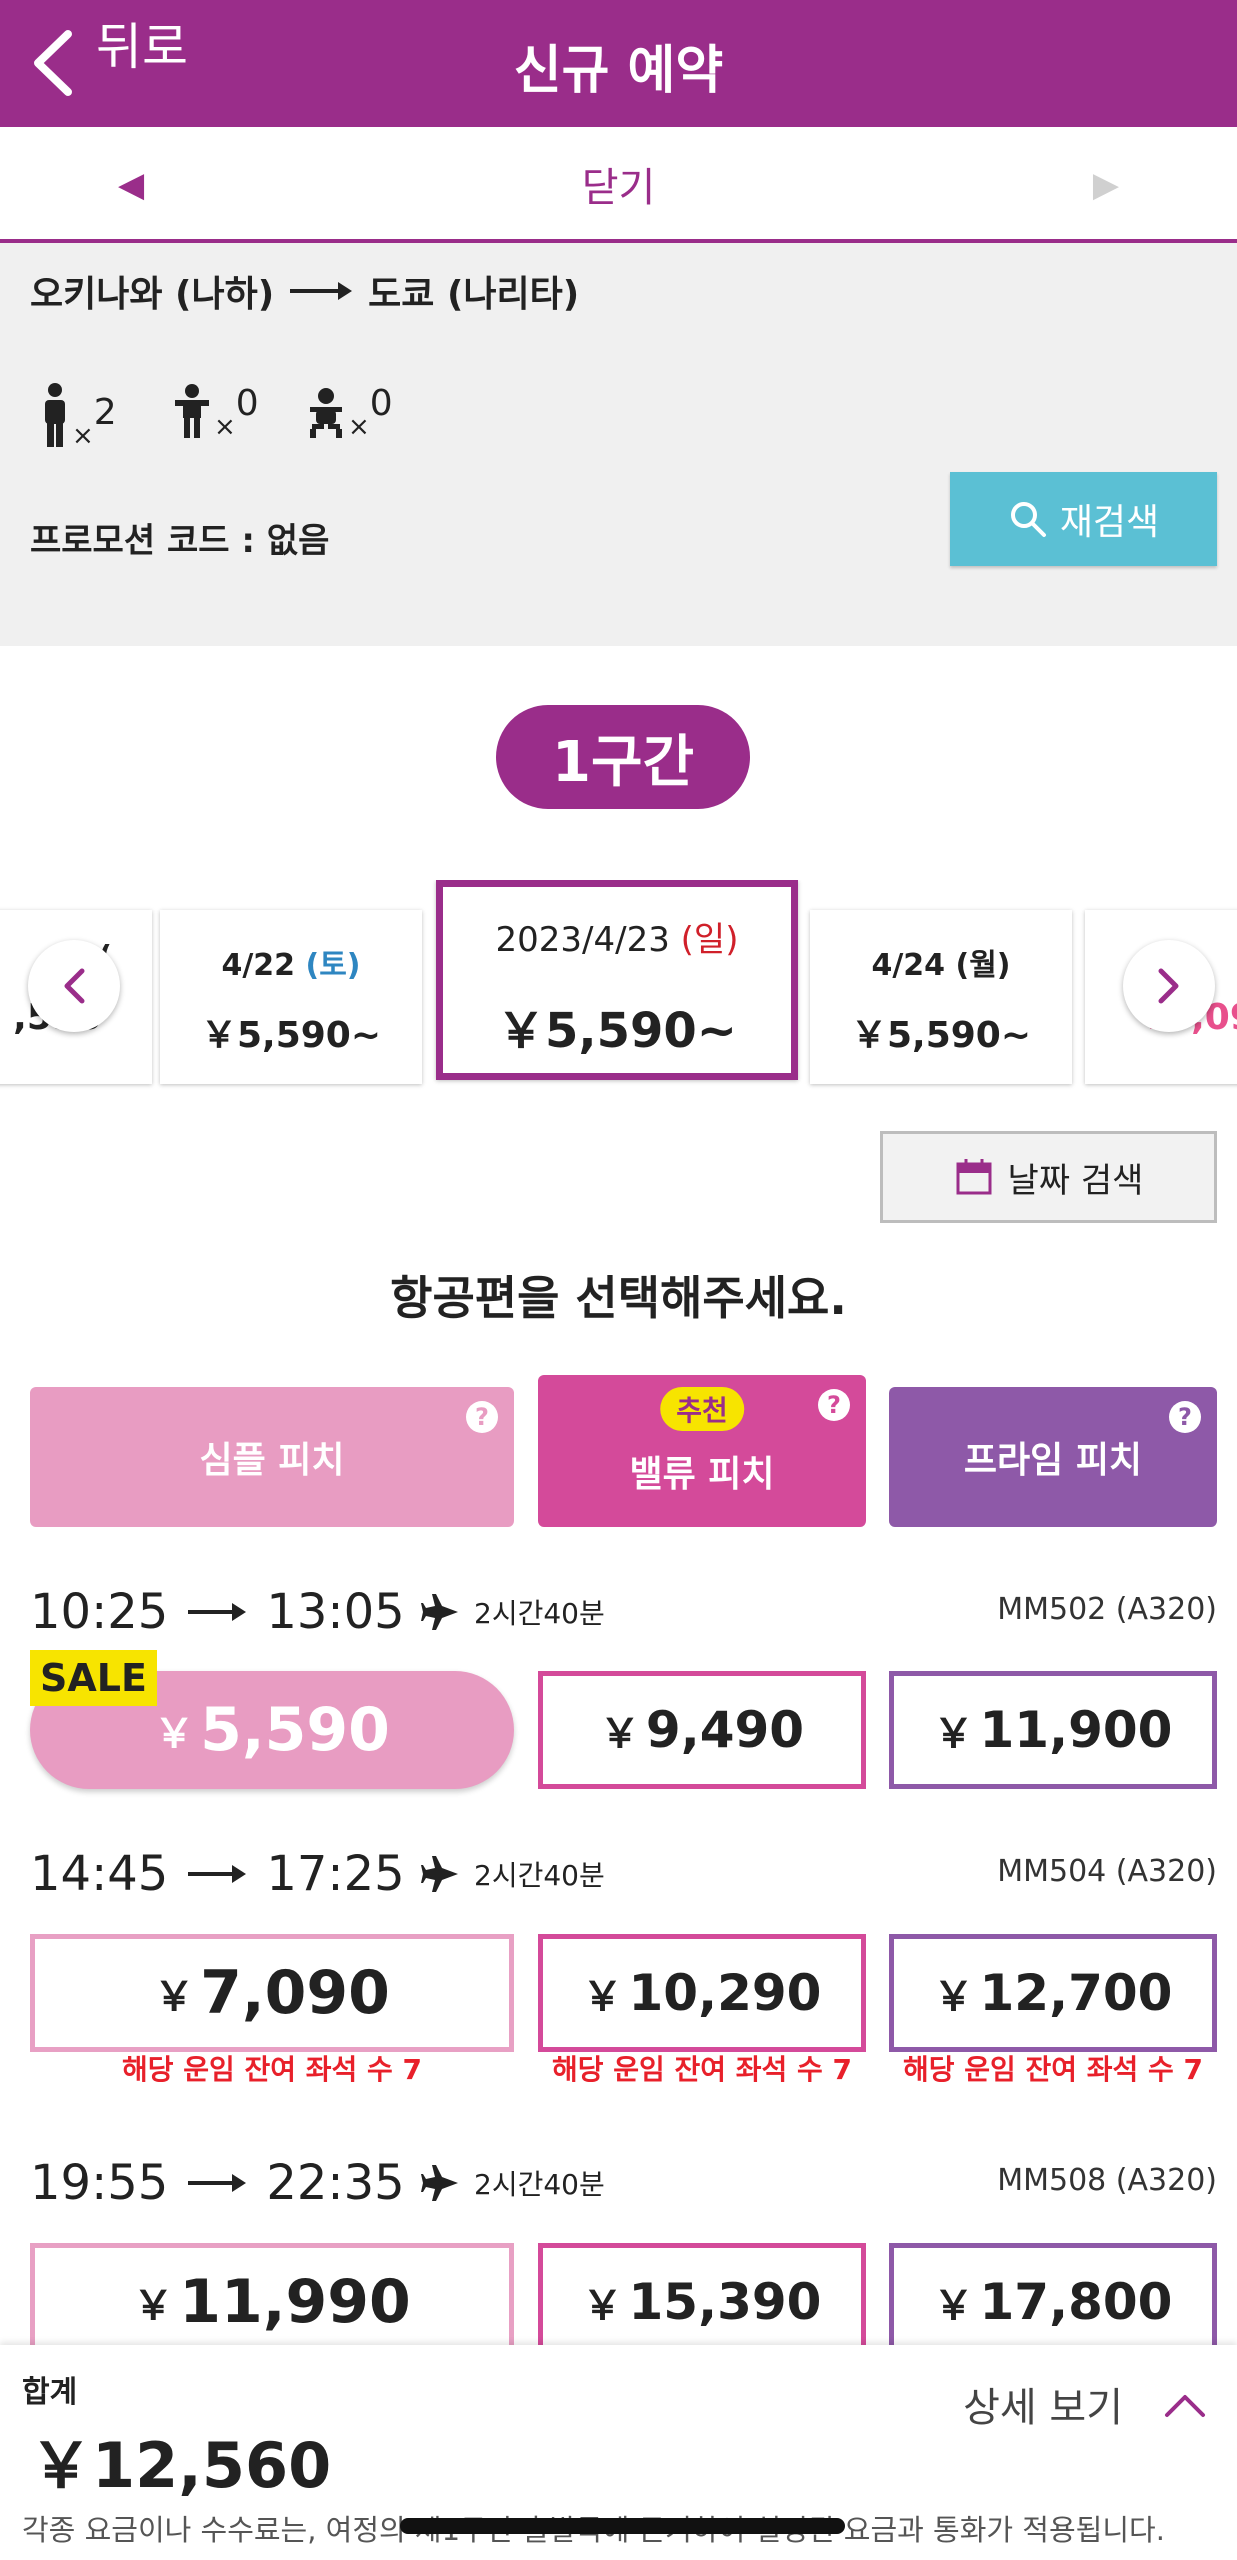 This screenshot has height=2560, width=1237. What do you see at coordinates (272, 1993) in the screenshot?
I see `fare-simple-14-45: ￥ 7,090` at bounding box center [272, 1993].